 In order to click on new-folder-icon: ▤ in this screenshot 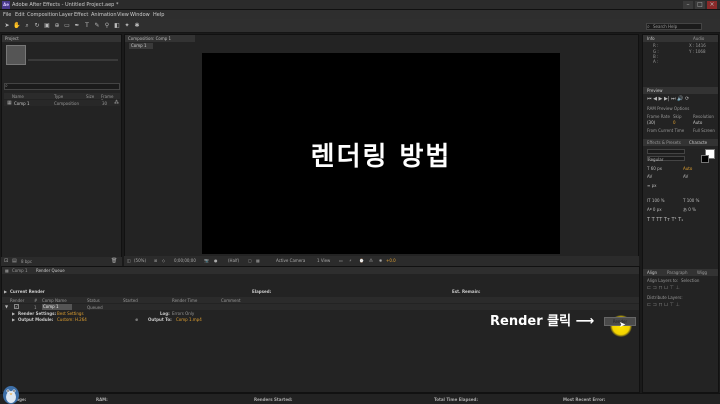, I will do `click(14, 261)`.